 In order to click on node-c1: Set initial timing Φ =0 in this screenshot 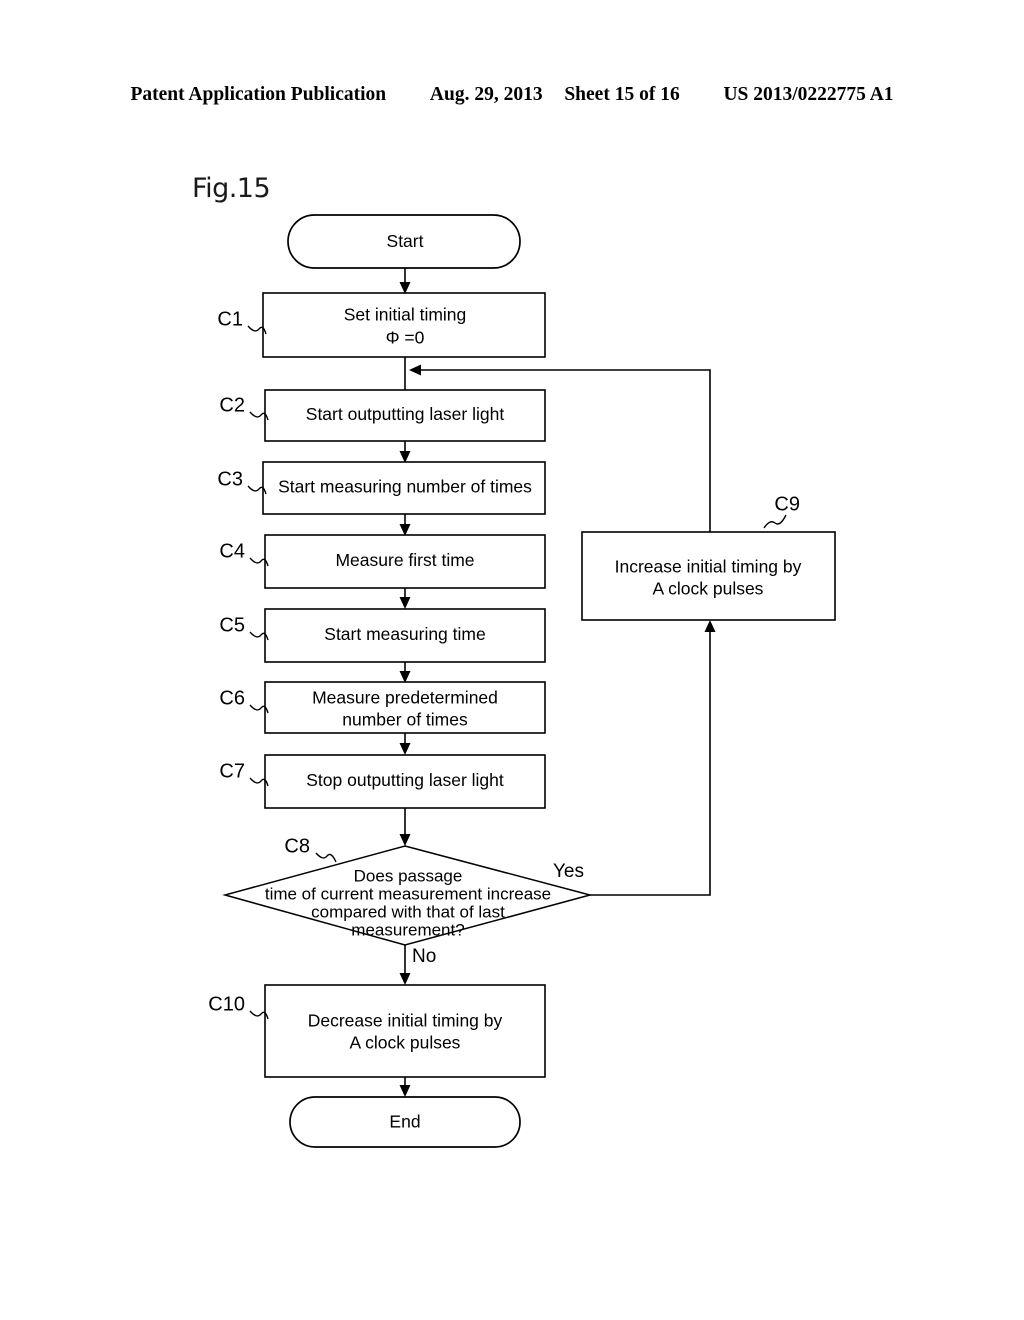, I will do `click(404, 325)`.